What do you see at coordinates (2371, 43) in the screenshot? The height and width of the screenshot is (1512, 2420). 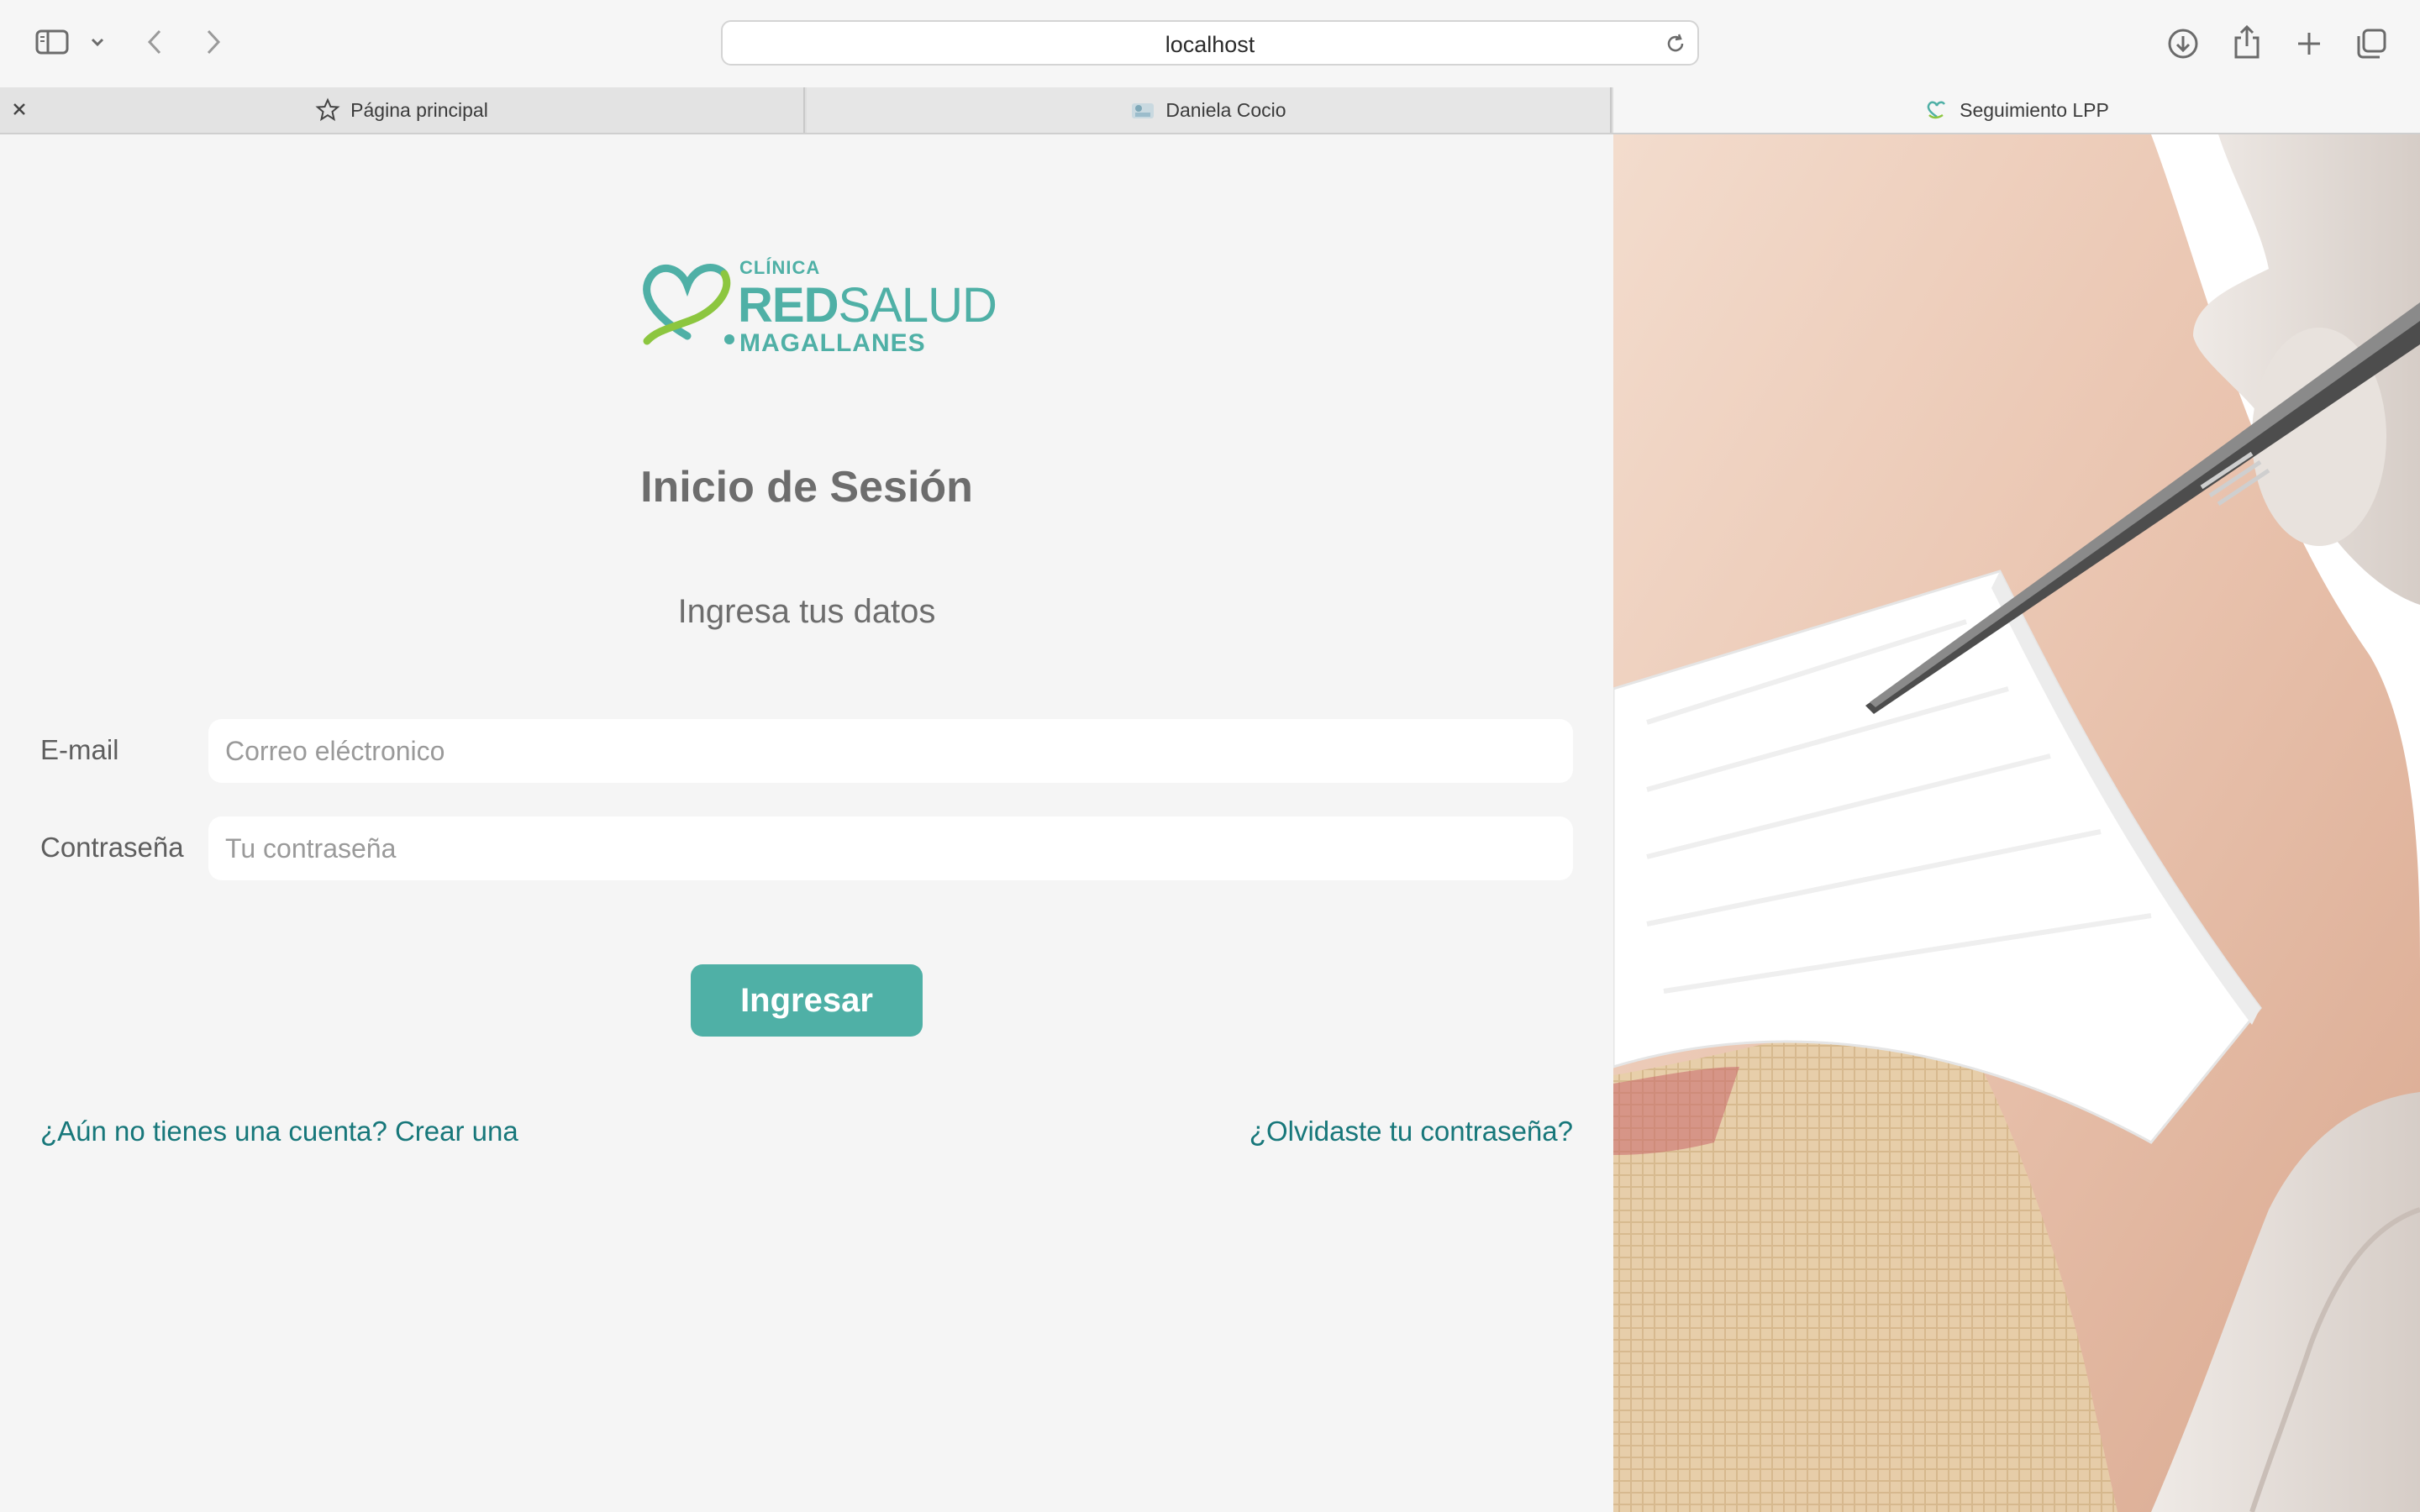 I see `tab-overview-icon` at bounding box center [2371, 43].